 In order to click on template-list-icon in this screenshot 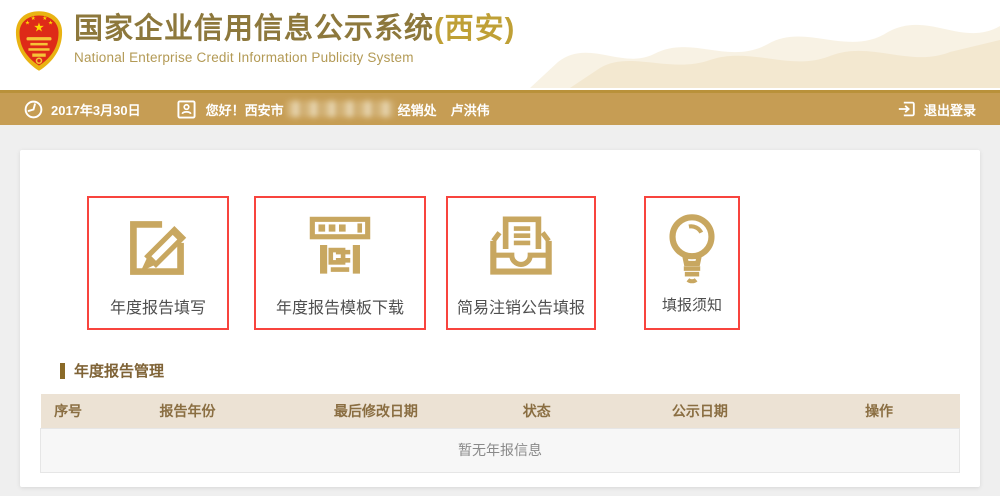, I will do `click(340, 245)`.